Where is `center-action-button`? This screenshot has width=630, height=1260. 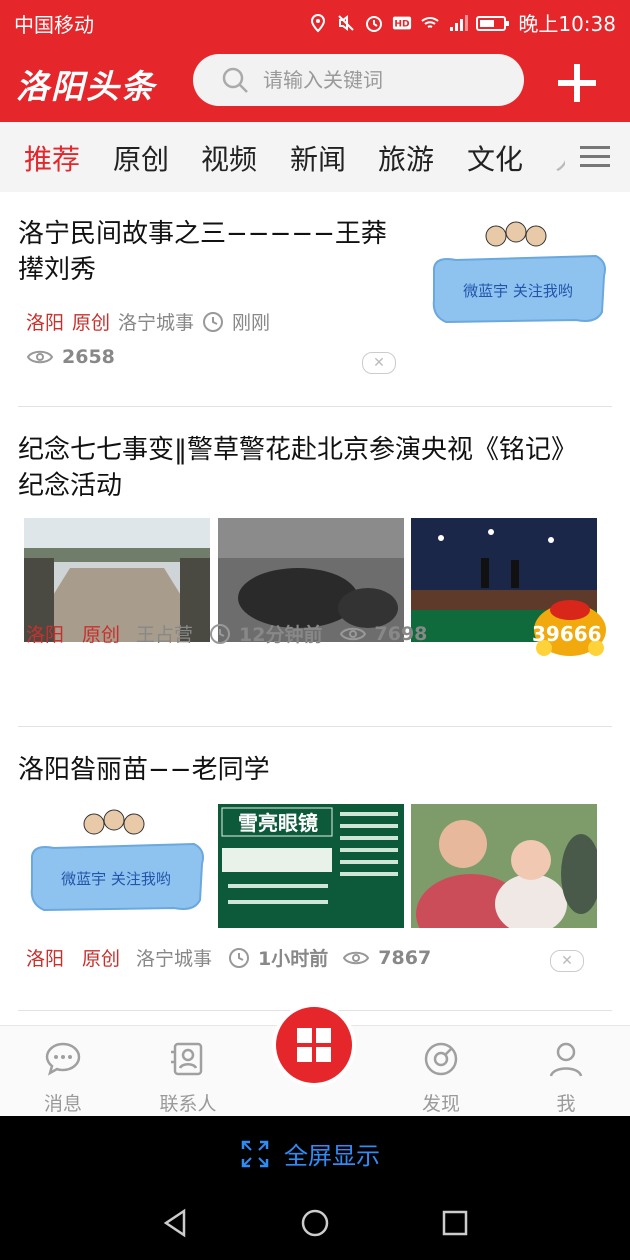
center-action-button is located at coordinates (314, 1045).